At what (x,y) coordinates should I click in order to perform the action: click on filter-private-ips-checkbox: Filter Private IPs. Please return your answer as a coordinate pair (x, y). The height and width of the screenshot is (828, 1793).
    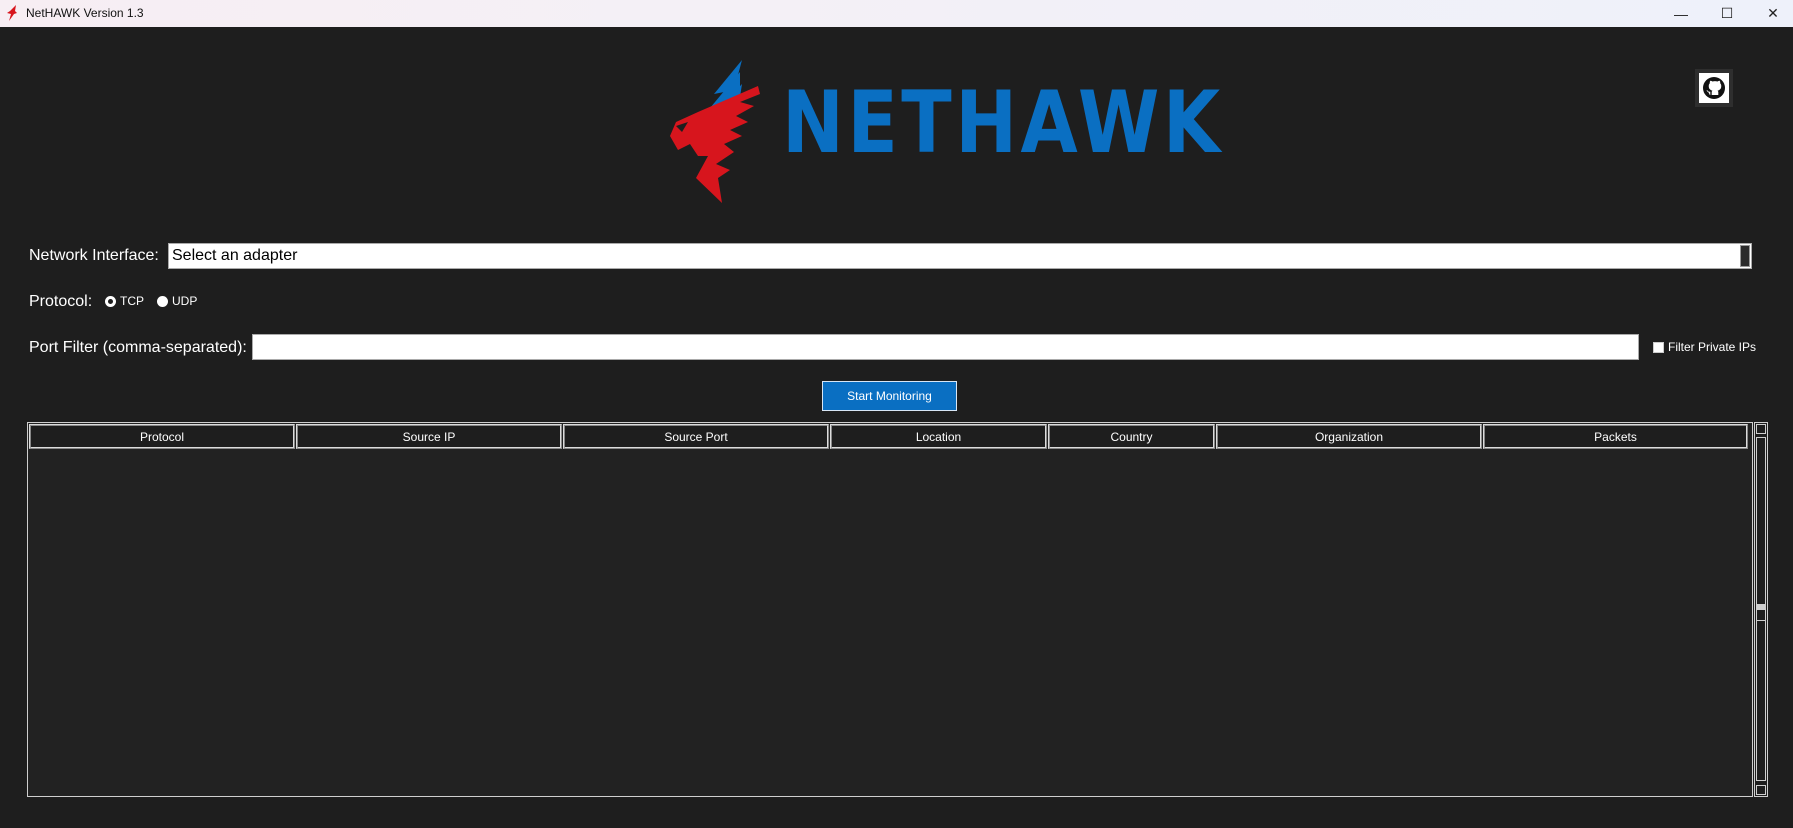
    Looking at the image, I should click on (1704, 347).